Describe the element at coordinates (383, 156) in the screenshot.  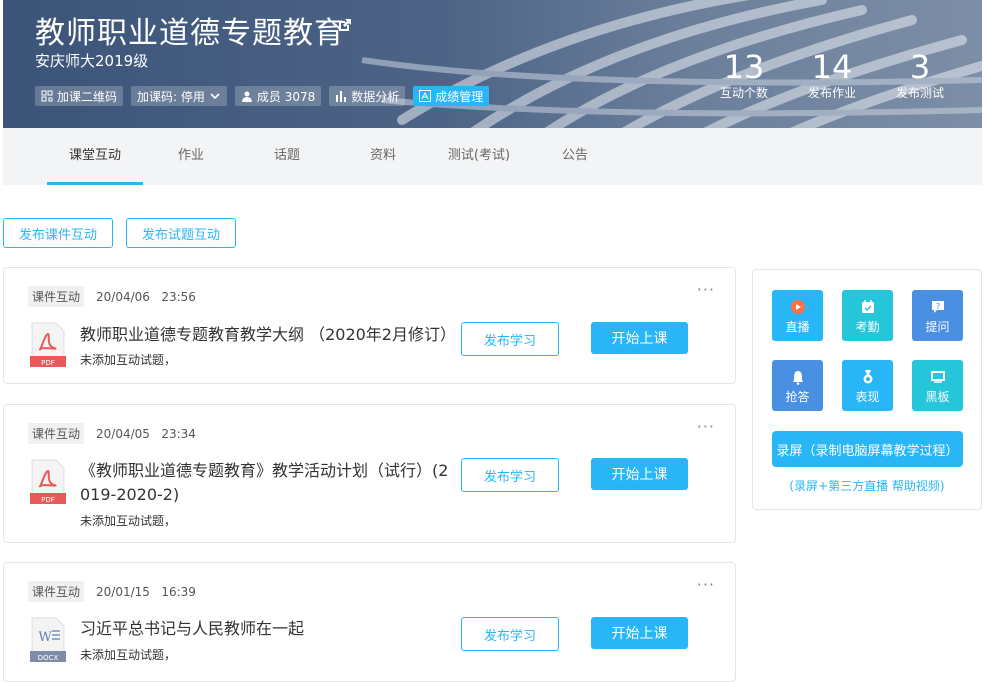
I see `tab-materials: 资料` at that location.